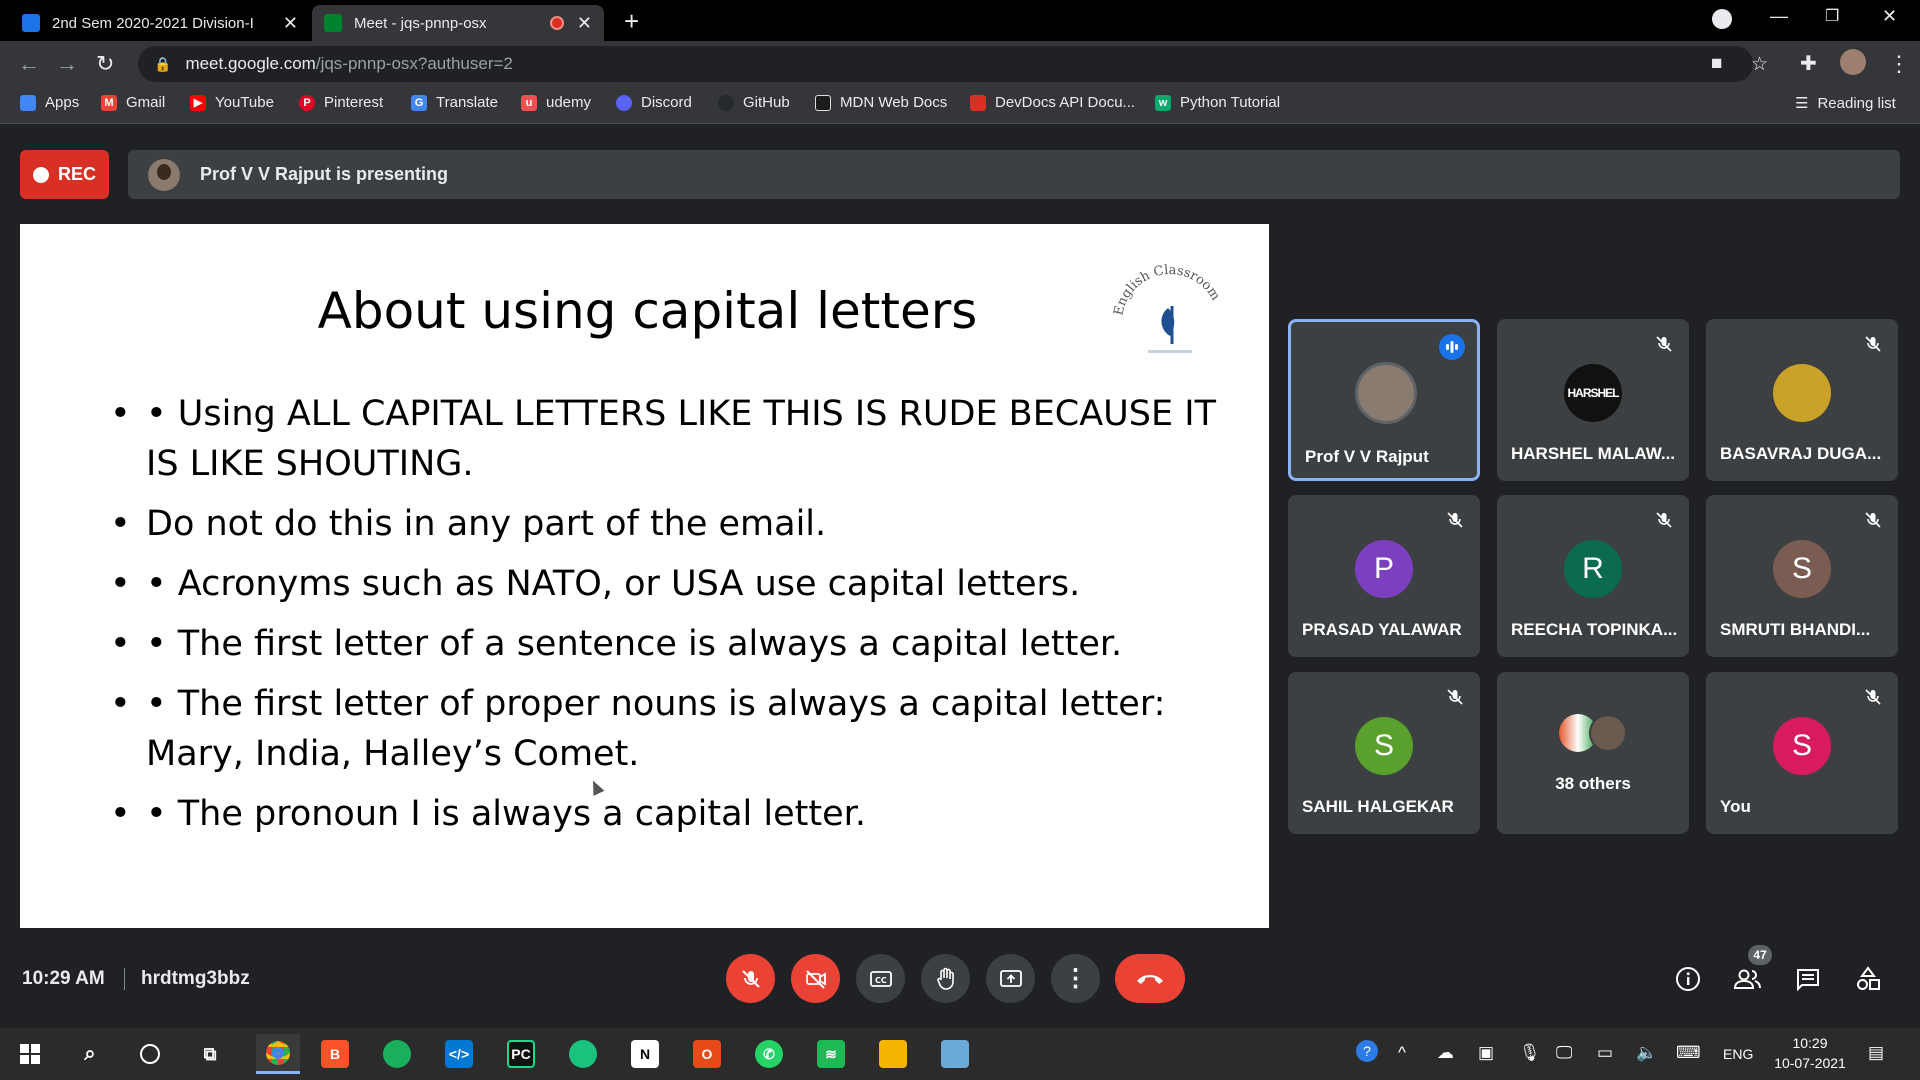 The width and height of the screenshot is (1920, 1080). I want to click on forward-arrow-icon: →, so click(67, 64).